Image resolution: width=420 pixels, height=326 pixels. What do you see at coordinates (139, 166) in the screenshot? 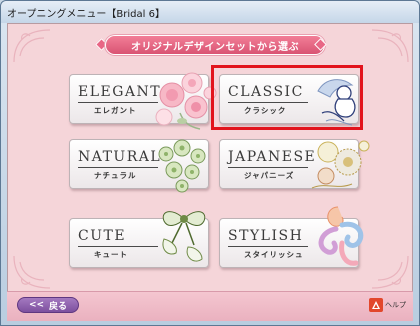
I see `design-card-natural: NATURAL ナチュラル` at bounding box center [139, 166].